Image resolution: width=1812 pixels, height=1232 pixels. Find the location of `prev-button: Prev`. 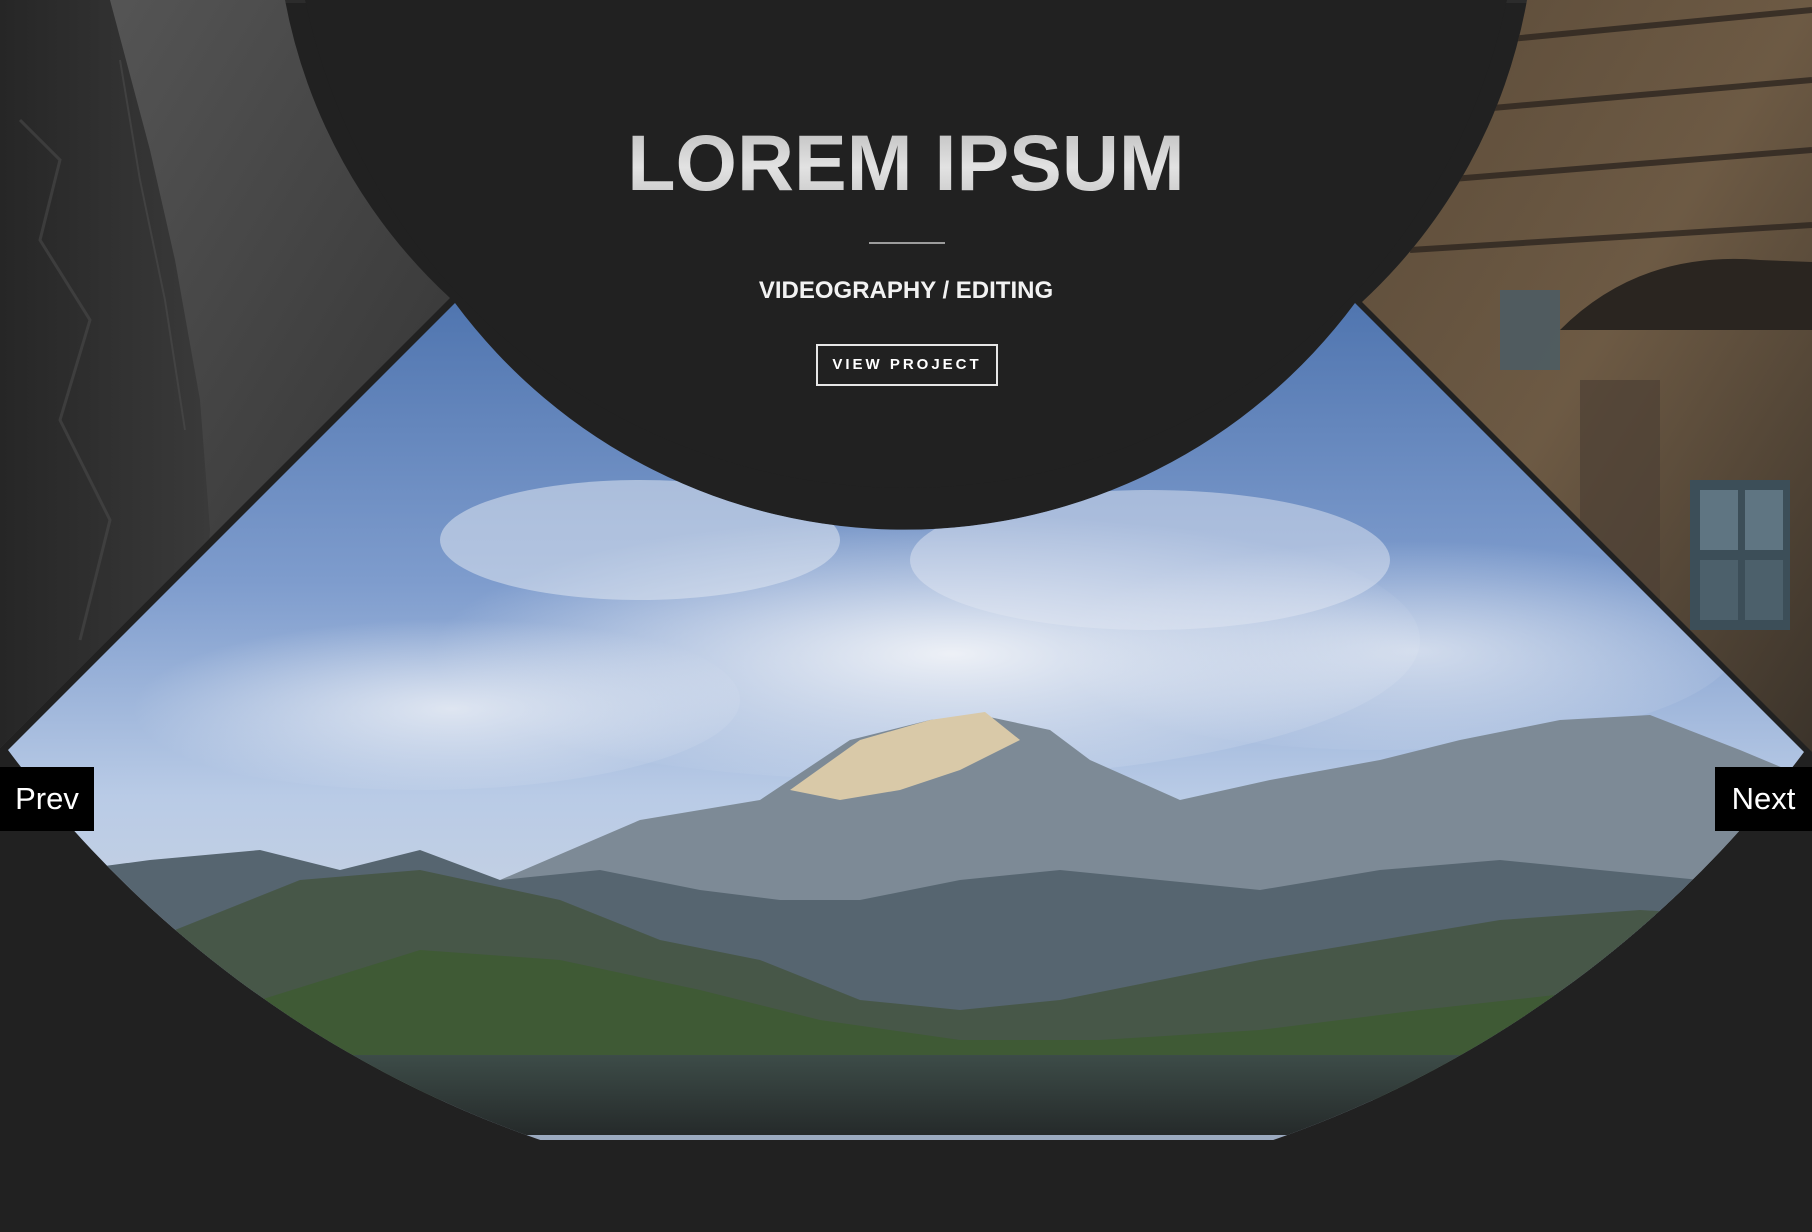

prev-button: Prev is located at coordinates (47, 799).